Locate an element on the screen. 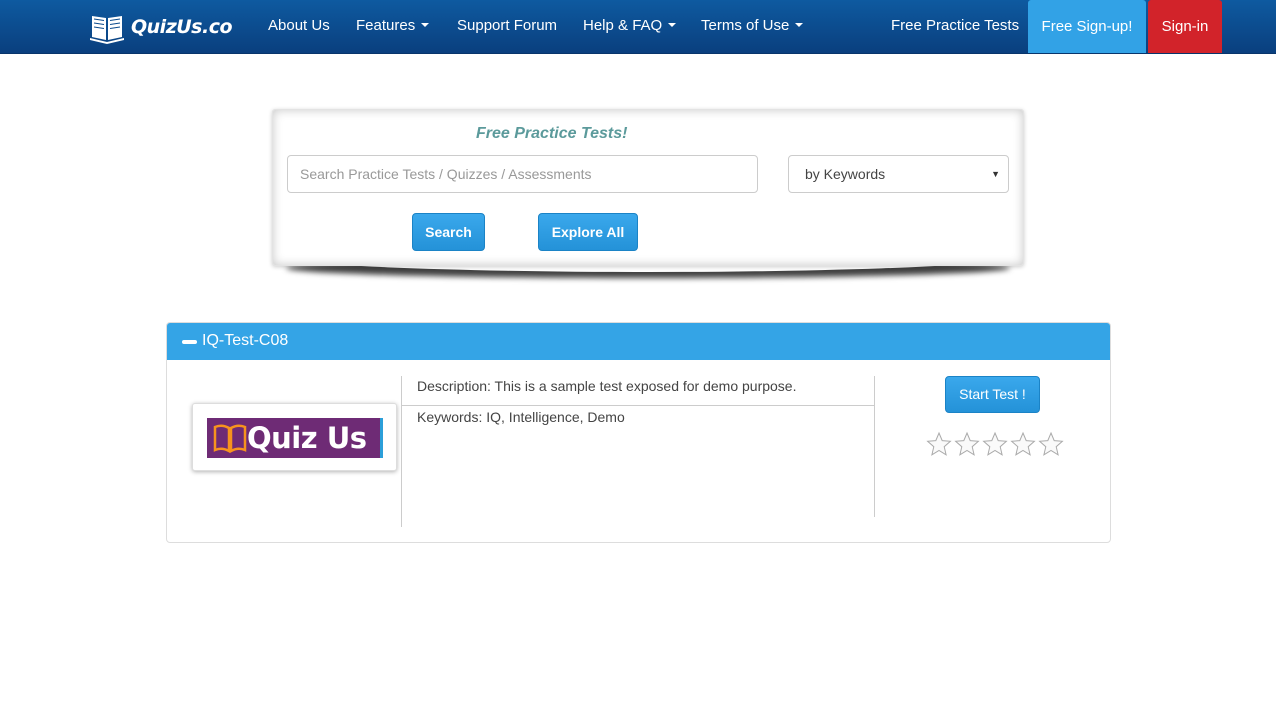  nav-terms-of-use-label: Terms of Use is located at coordinates (745, 25).